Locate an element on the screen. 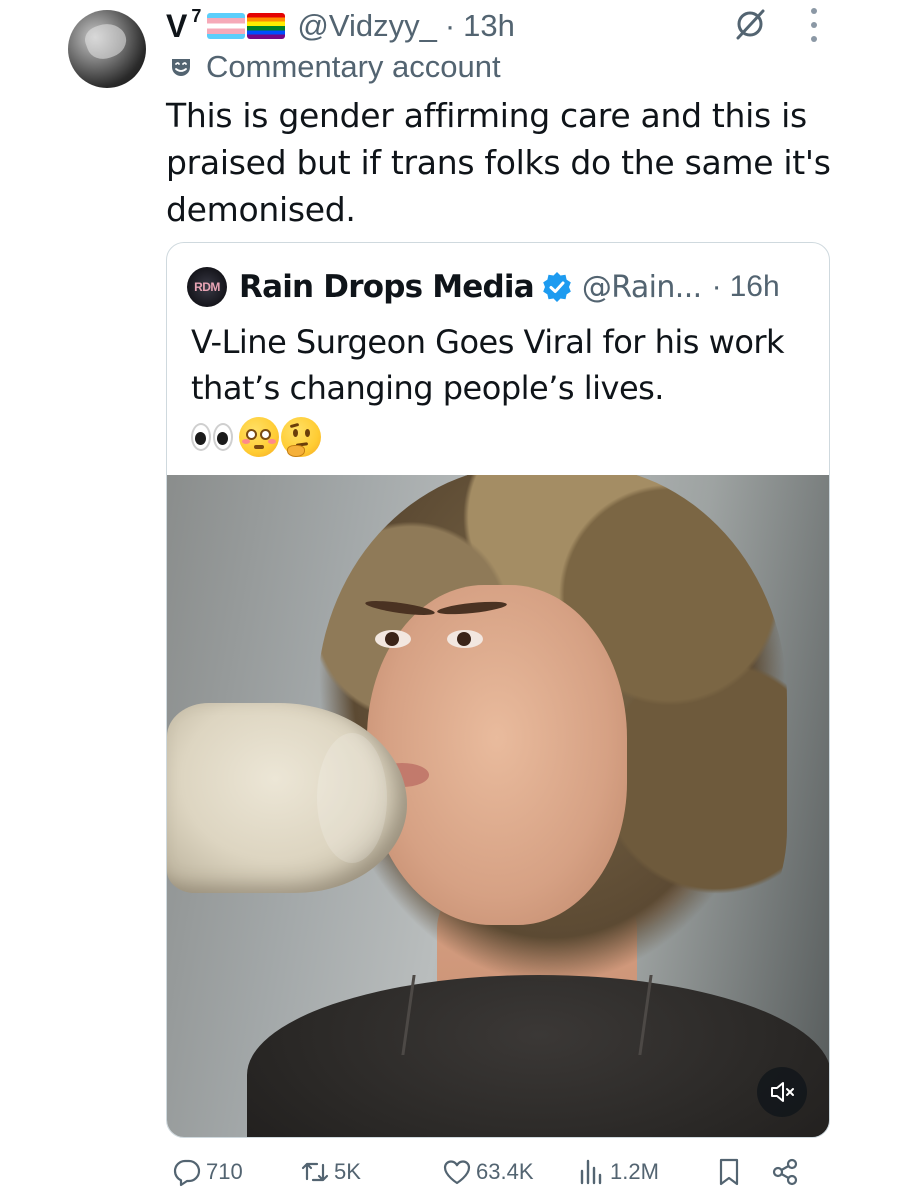 Image resolution: width=899 pixels, height=1200 pixels. analytics-bars-icon is located at coordinates (591, 1172).